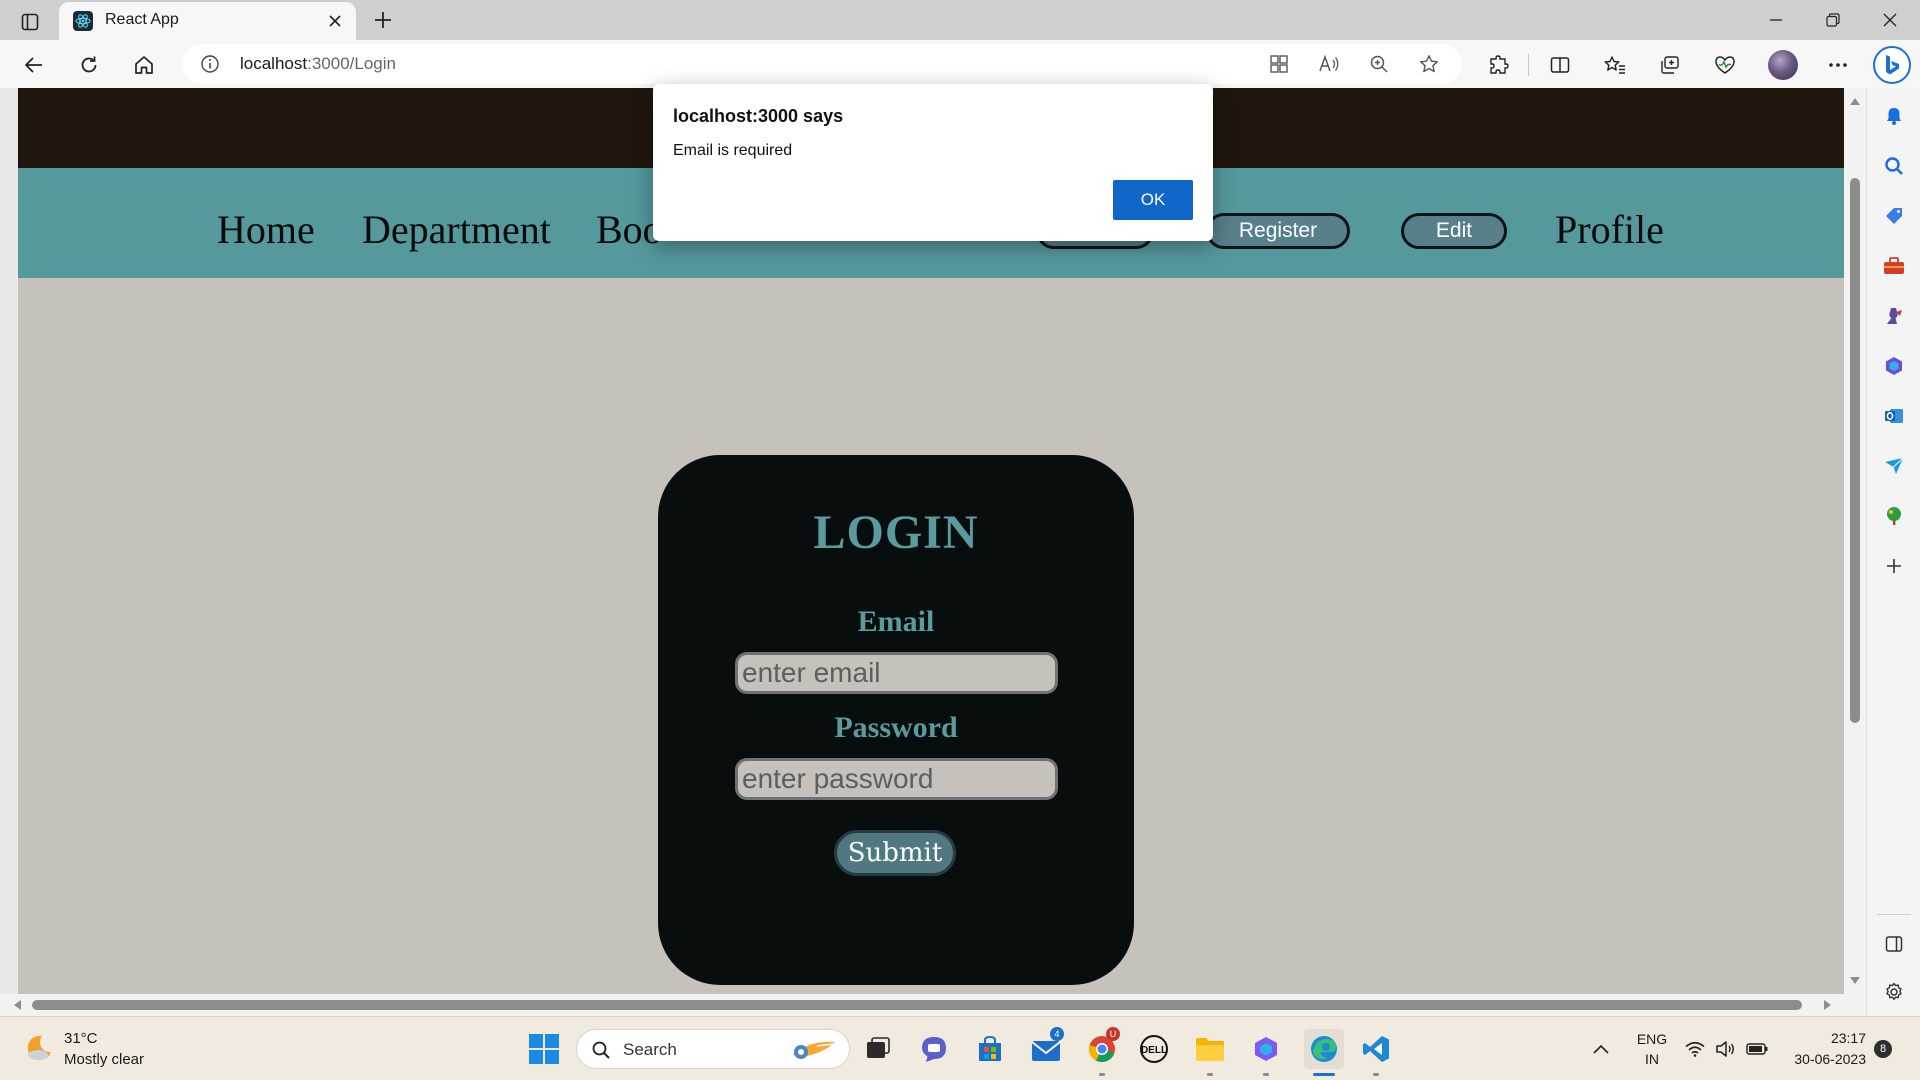 Image resolution: width=1920 pixels, height=1080 pixels. What do you see at coordinates (896, 673) in the screenshot?
I see `email-input` at bounding box center [896, 673].